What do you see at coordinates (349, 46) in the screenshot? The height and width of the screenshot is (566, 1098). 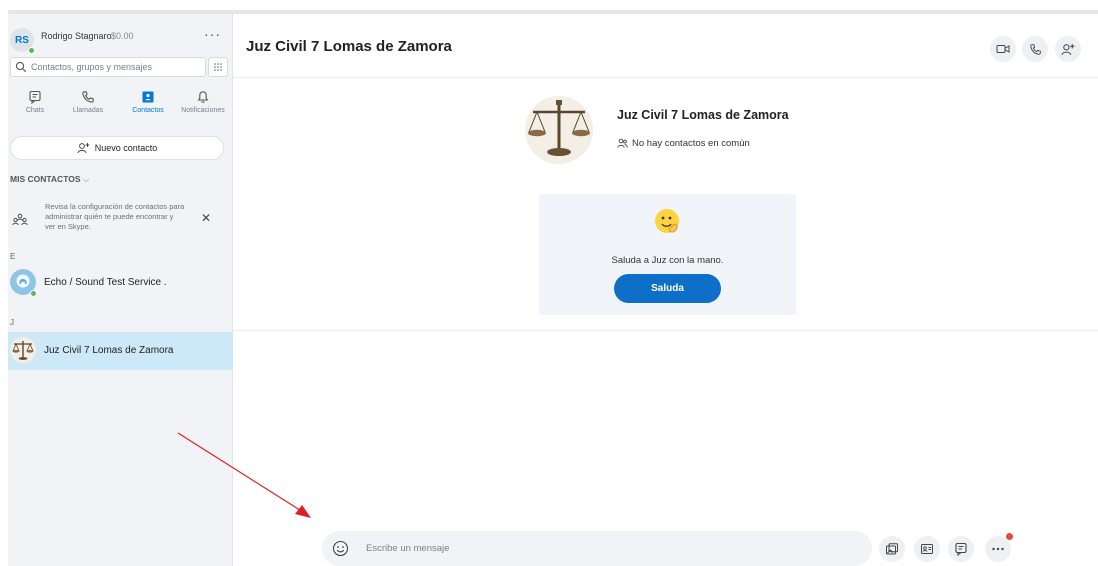 I see `page-title: Juz Civil 7 Lomas de Zamora` at bounding box center [349, 46].